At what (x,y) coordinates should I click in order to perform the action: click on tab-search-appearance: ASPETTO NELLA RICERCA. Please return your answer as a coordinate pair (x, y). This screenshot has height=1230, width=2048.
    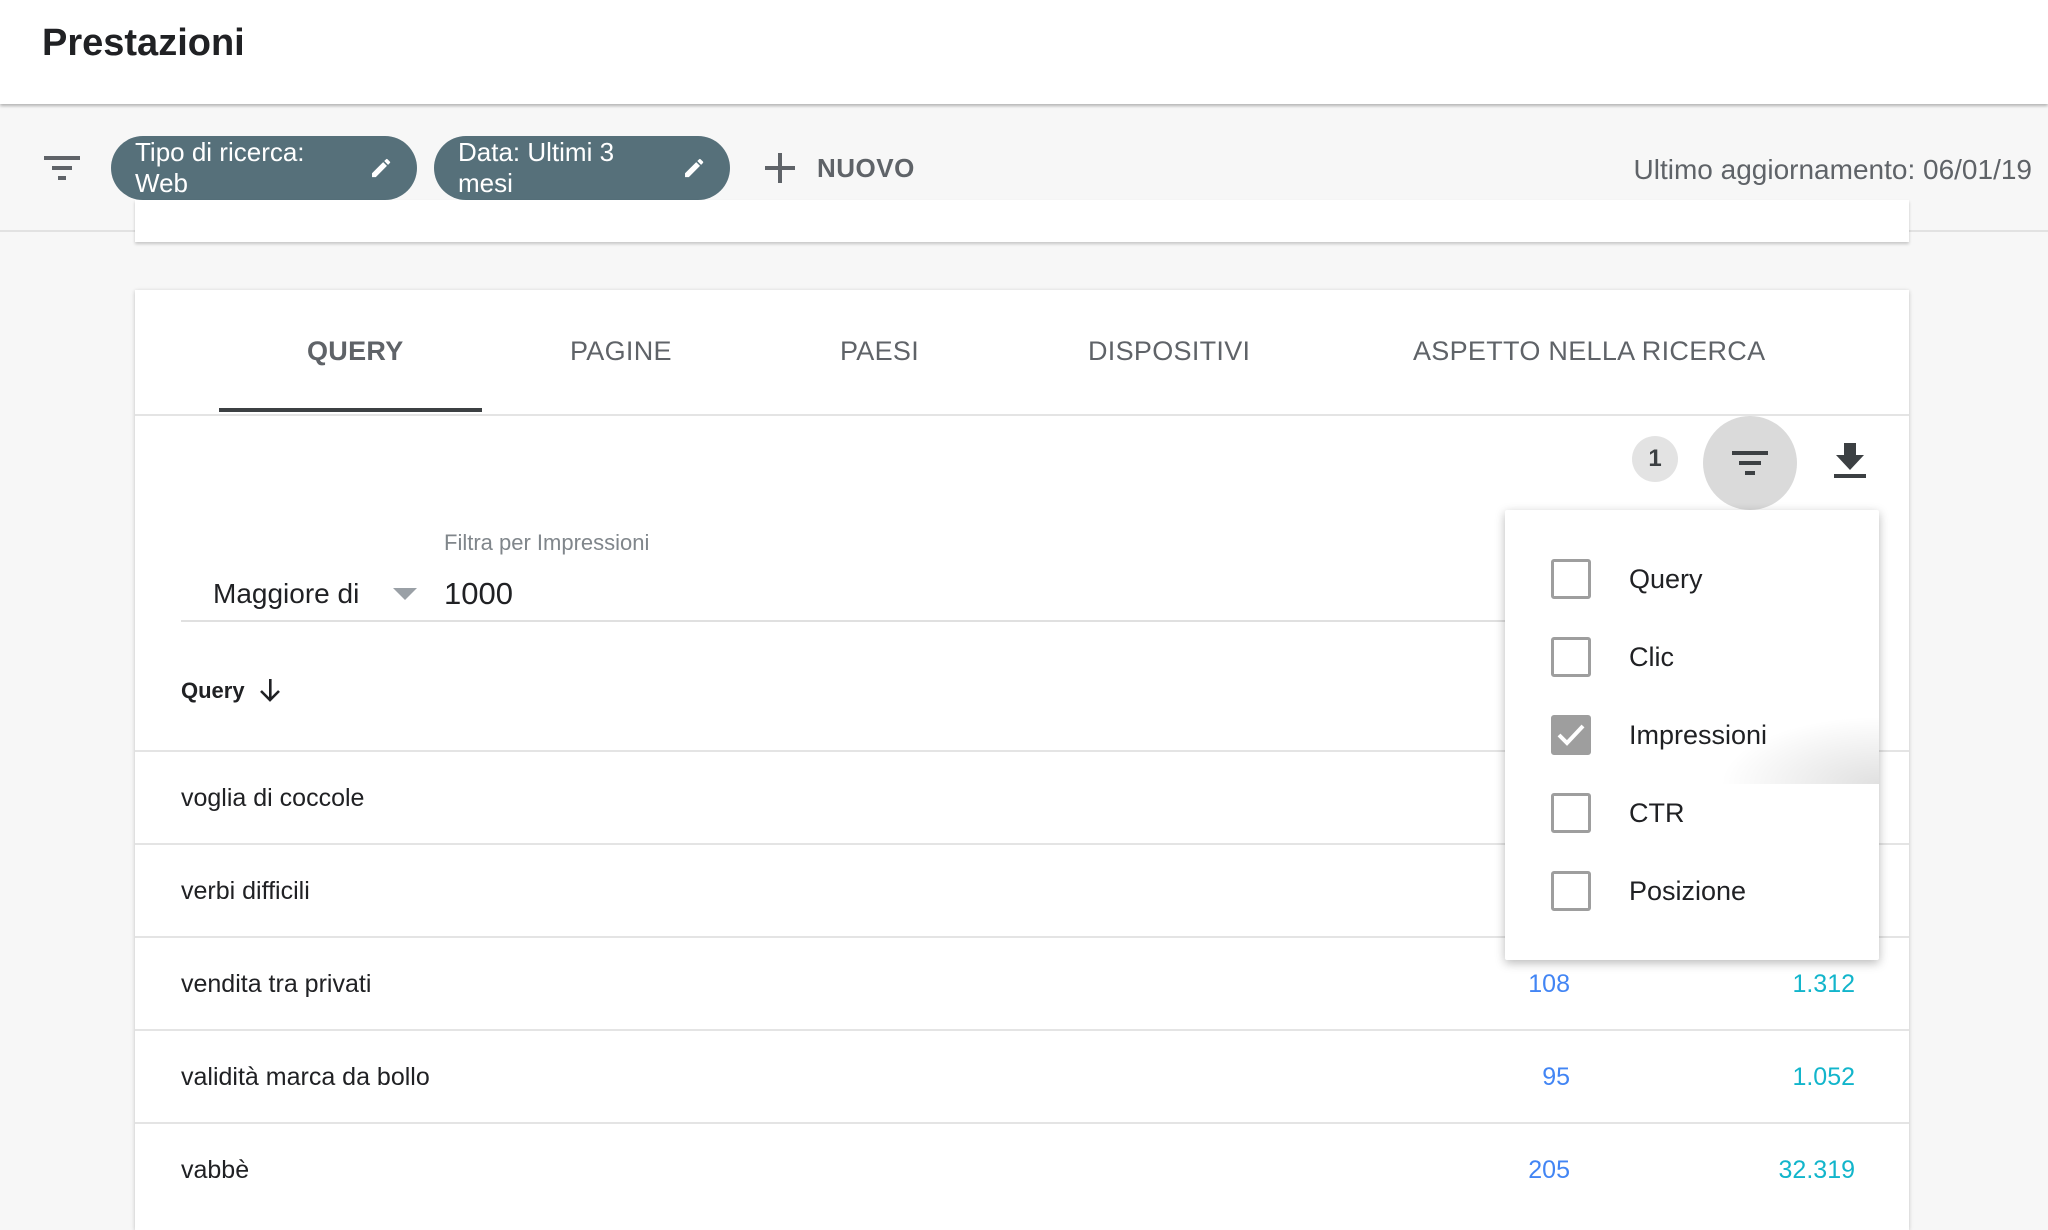
    Looking at the image, I should click on (1589, 351).